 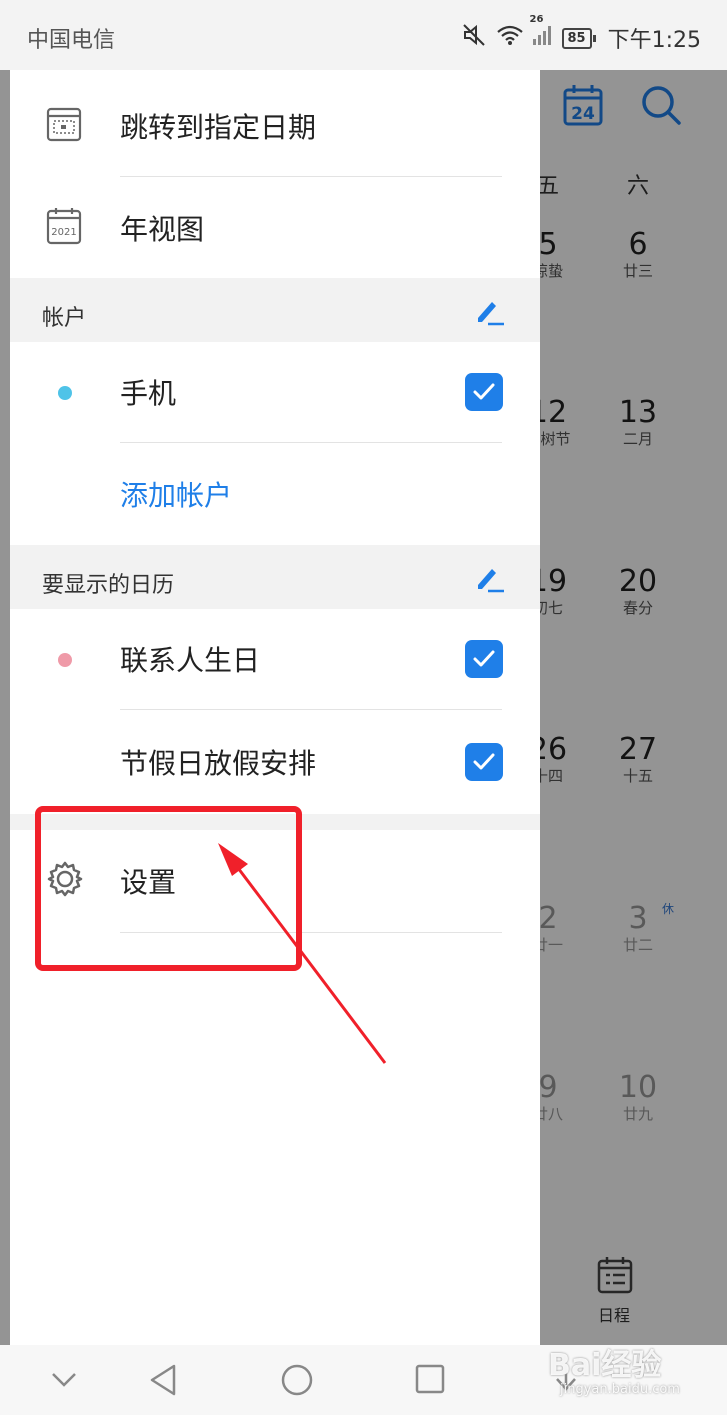 I want to click on goto-date-label: 跳转到指定日期, so click(x=218, y=127).